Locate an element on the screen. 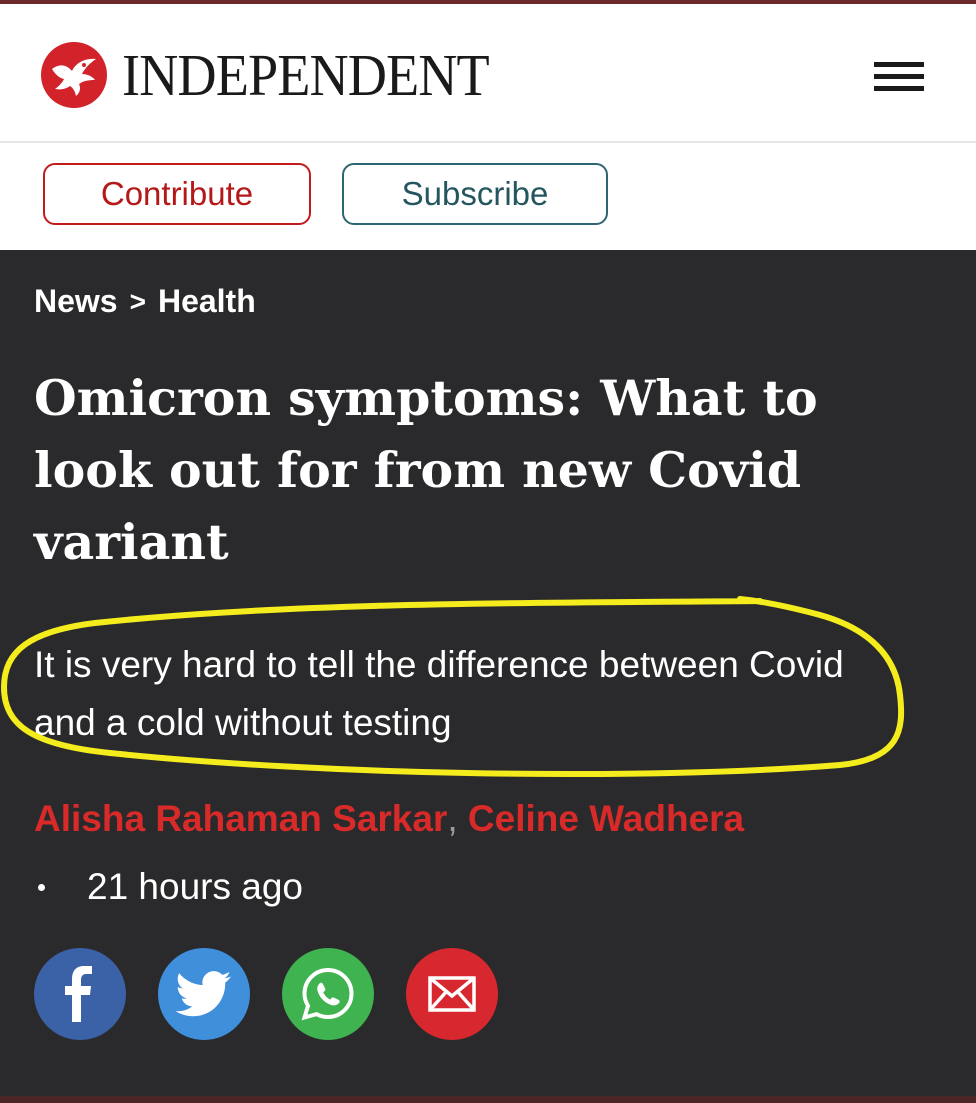  publish-time: 21 hours ago is located at coordinates (168, 887).